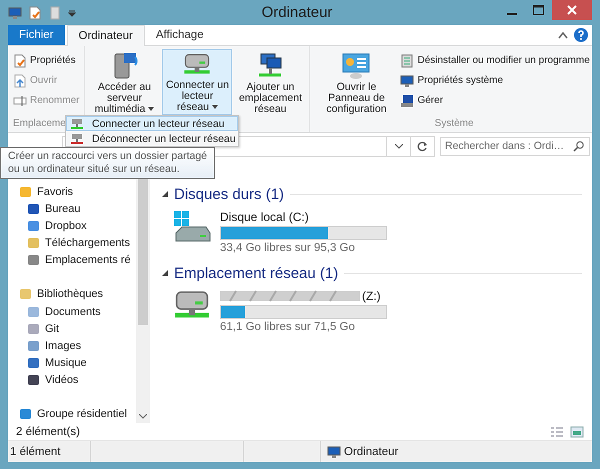 The height and width of the screenshot is (469, 600). What do you see at coordinates (454, 124) in the screenshot?
I see `group-label: Système` at bounding box center [454, 124].